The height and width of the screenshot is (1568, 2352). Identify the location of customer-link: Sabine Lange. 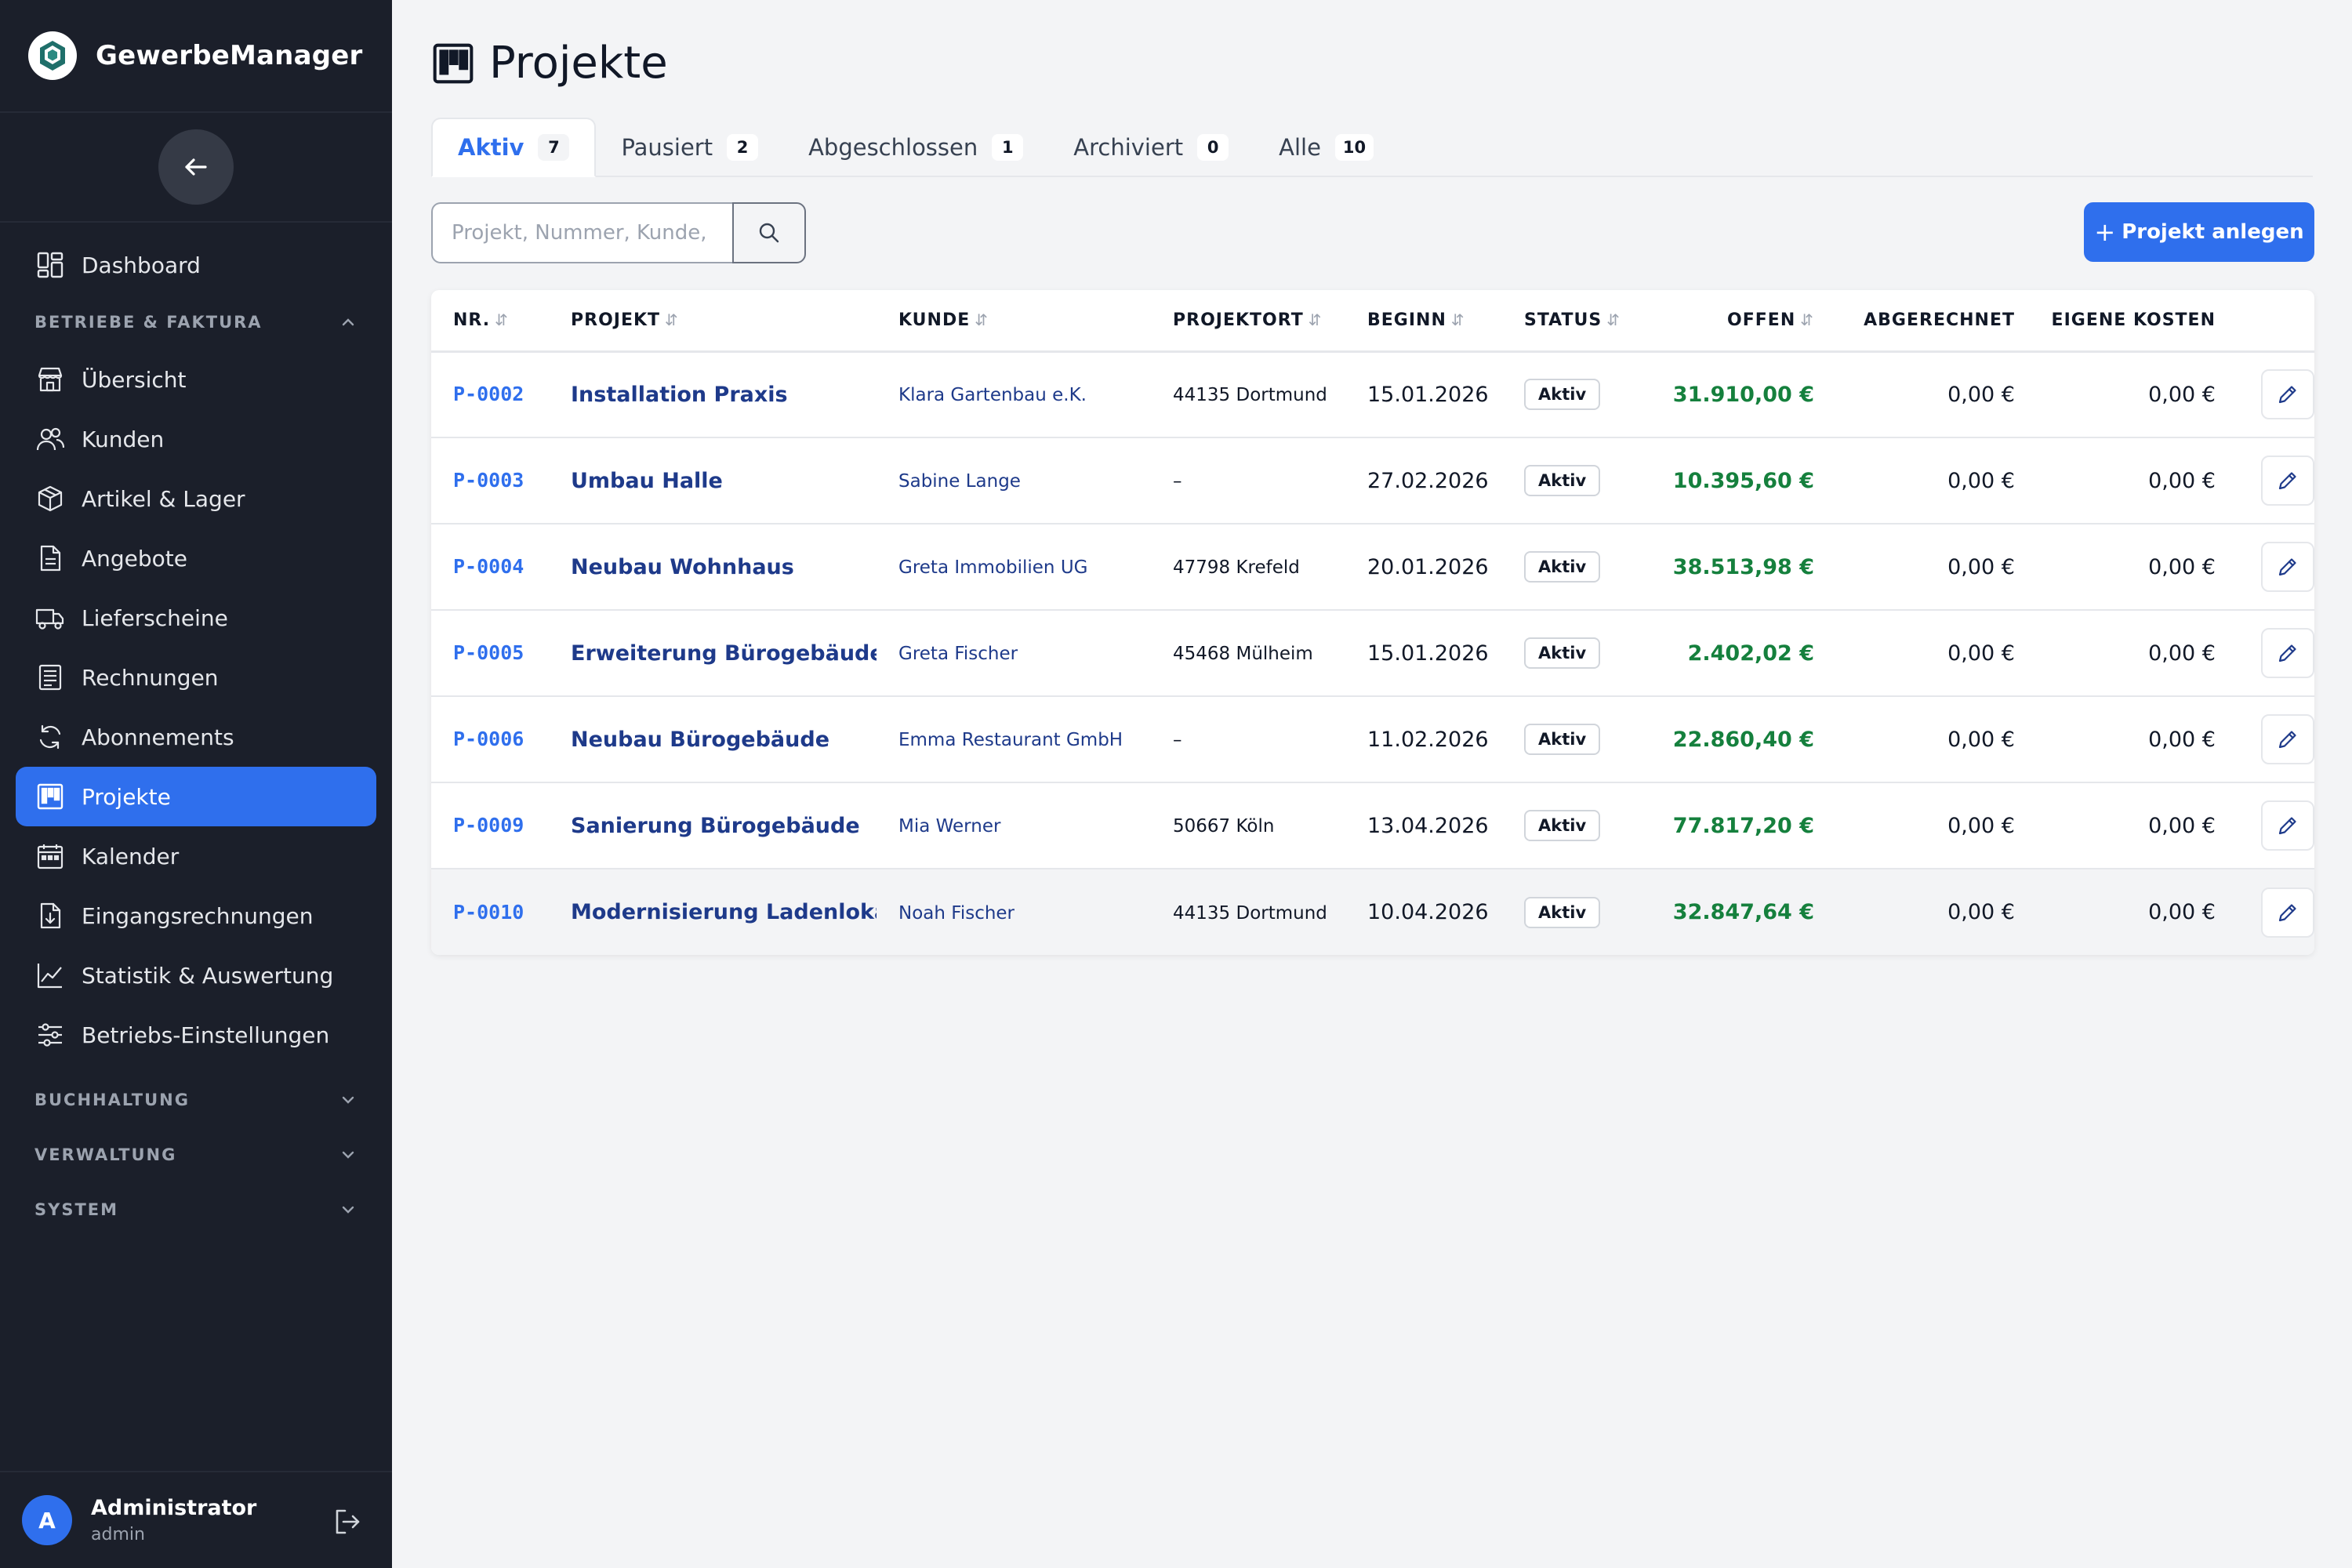
(959, 482).